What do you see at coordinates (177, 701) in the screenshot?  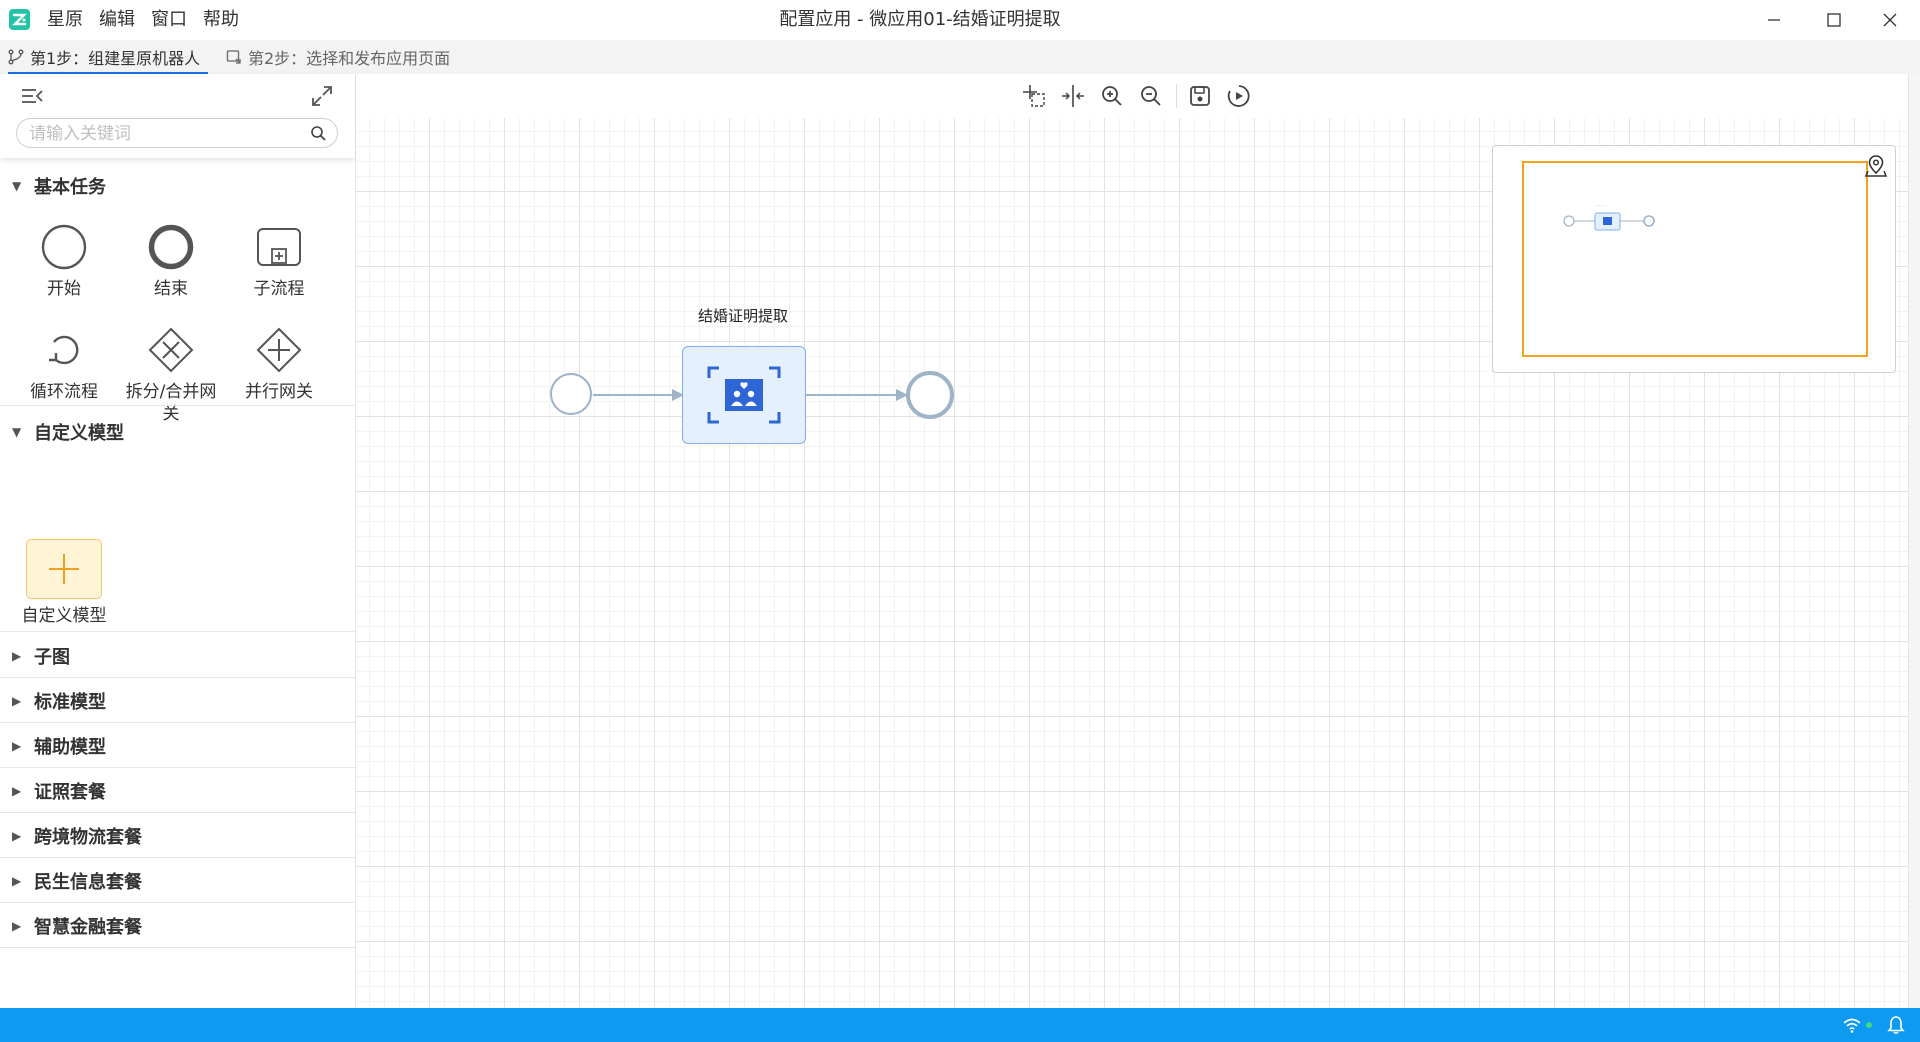 I see `section-standard-models: ▶ 标准模型` at bounding box center [177, 701].